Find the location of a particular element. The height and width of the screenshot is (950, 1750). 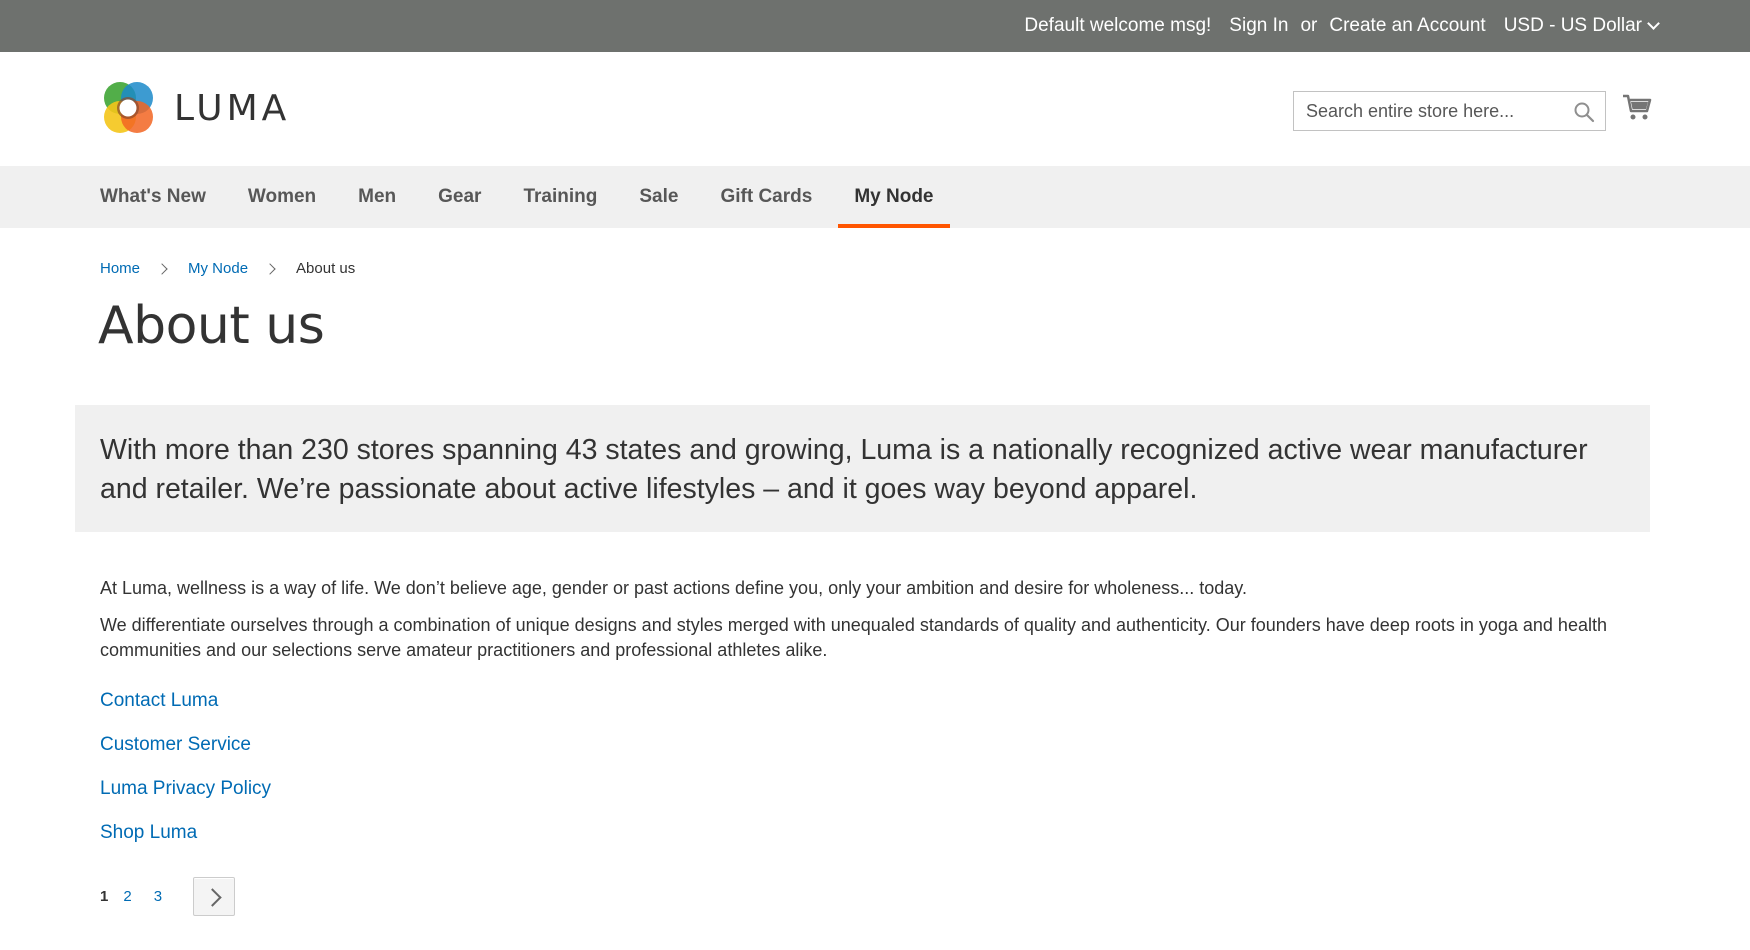

currency-switcher: USD - US Dollar is located at coordinates (1581, 26).